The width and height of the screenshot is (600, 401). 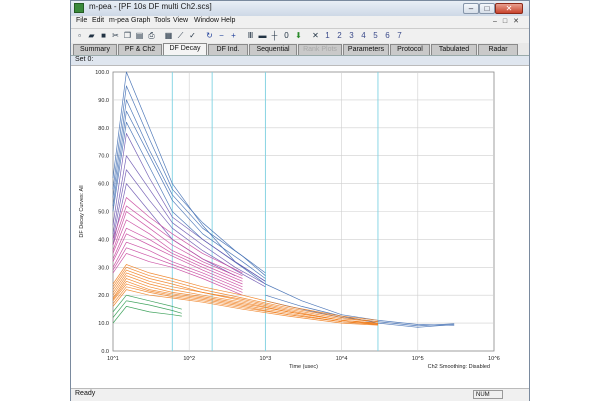 What do you see at coordinates (151, 35) in the screenshot?
I see `print-icon: ⎙` at bounding box center [151, 35].